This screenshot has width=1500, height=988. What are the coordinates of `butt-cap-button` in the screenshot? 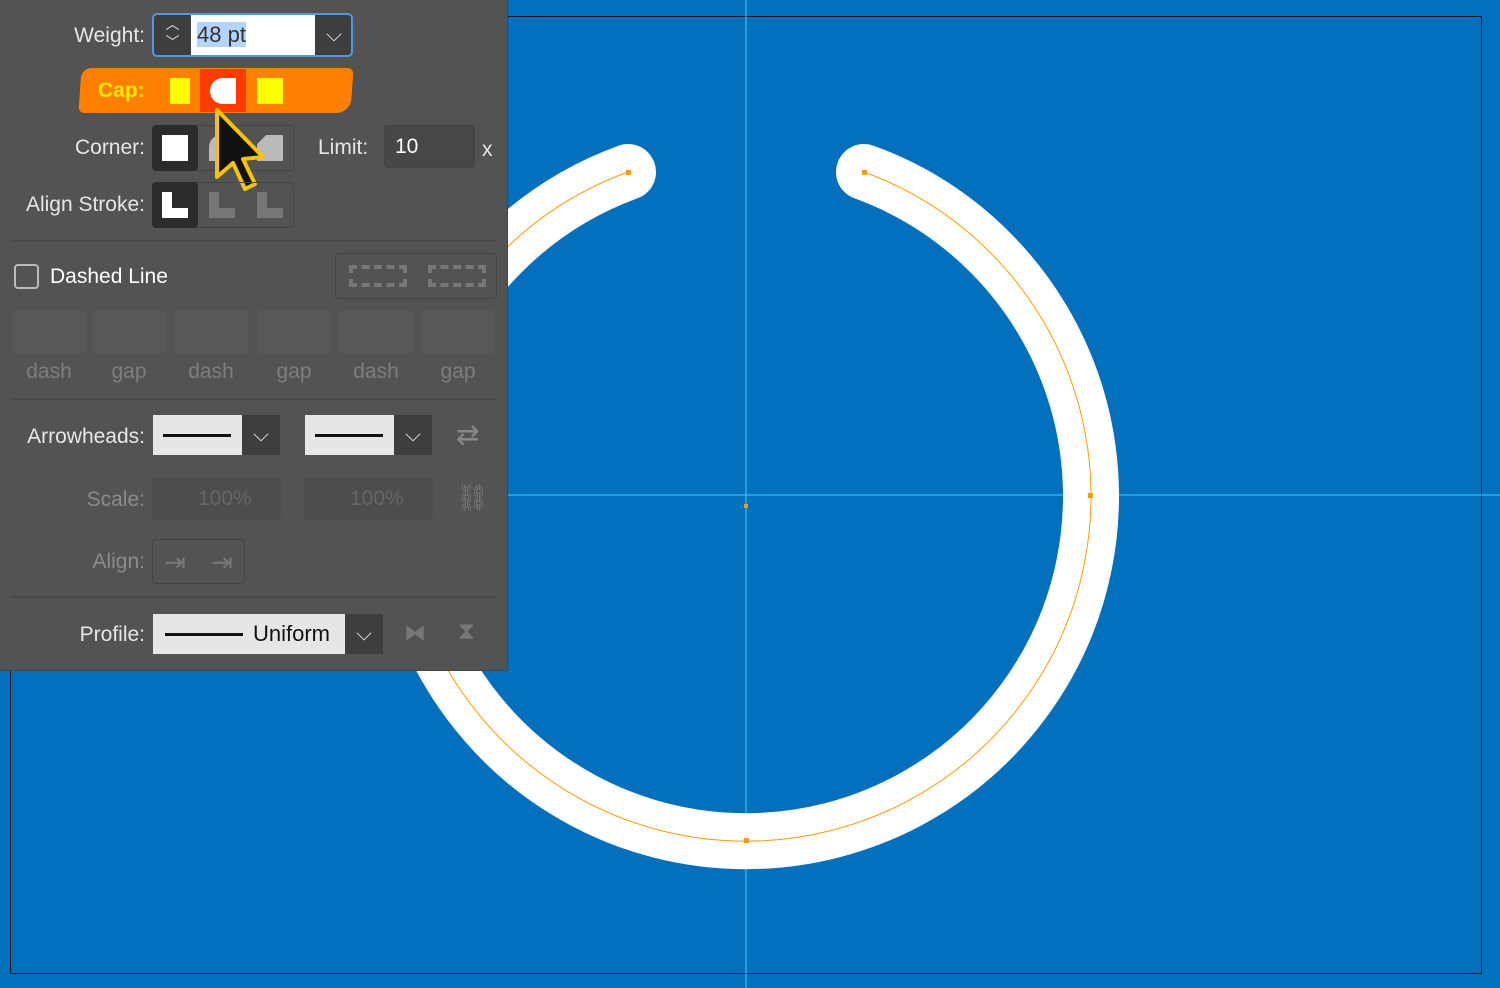 It's located at (176, 90).